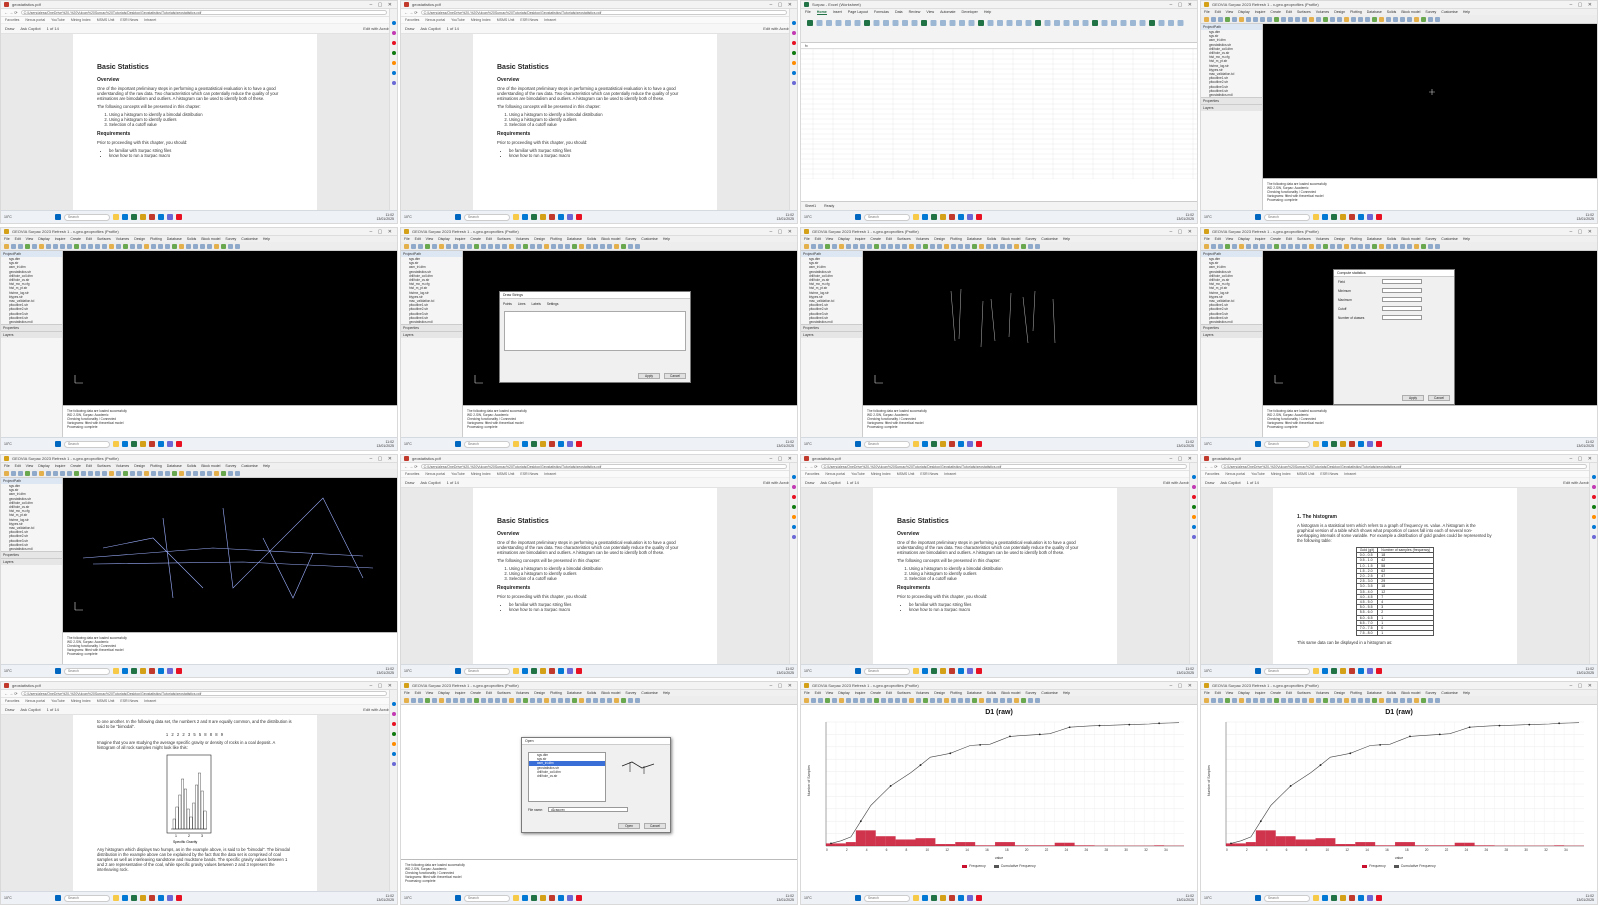  Describe the element at coordinates (1402, 299) in the screenshot. I see `field-input` at that location.